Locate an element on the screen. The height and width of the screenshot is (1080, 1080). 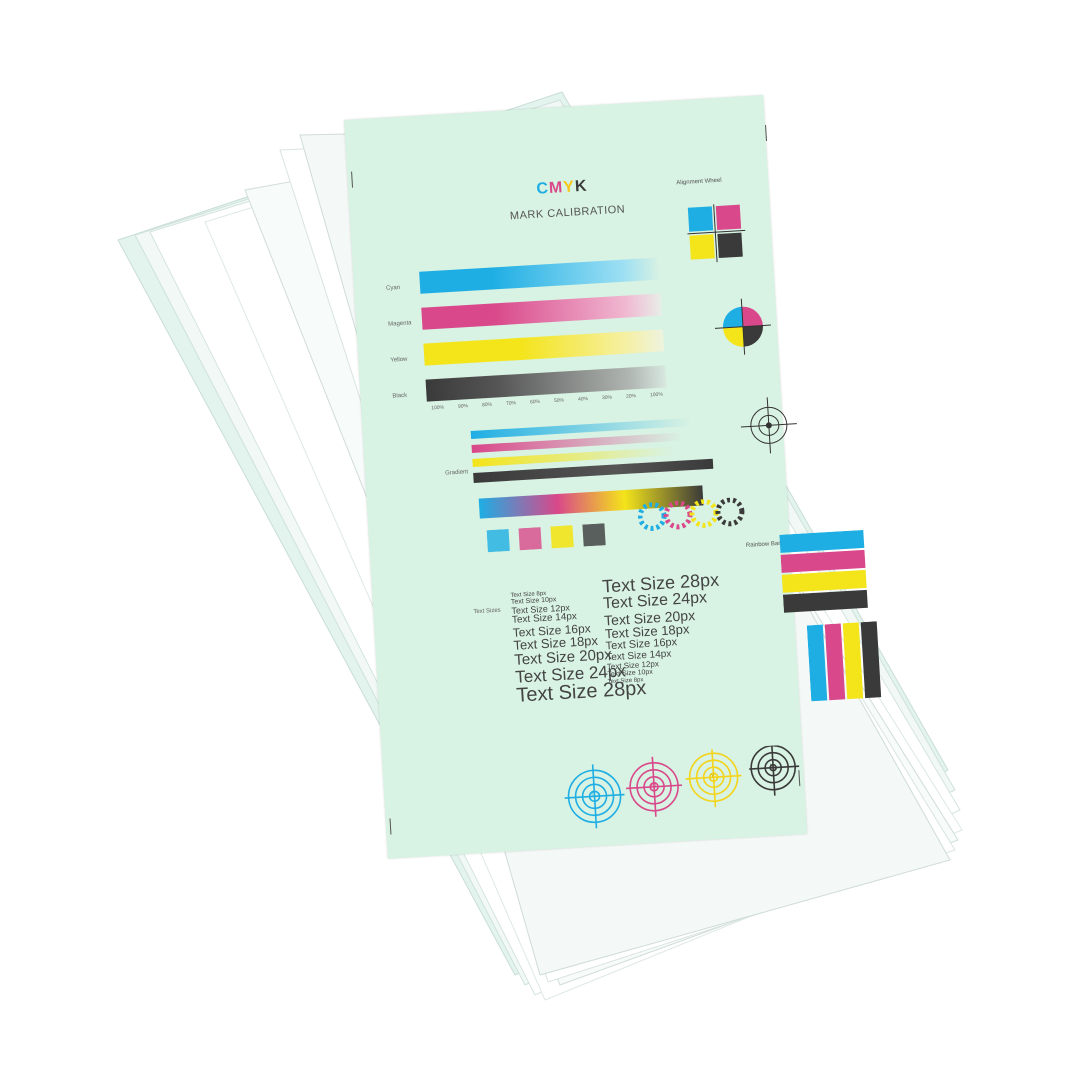
alignment-wheel is located at coordinates (742, 326).